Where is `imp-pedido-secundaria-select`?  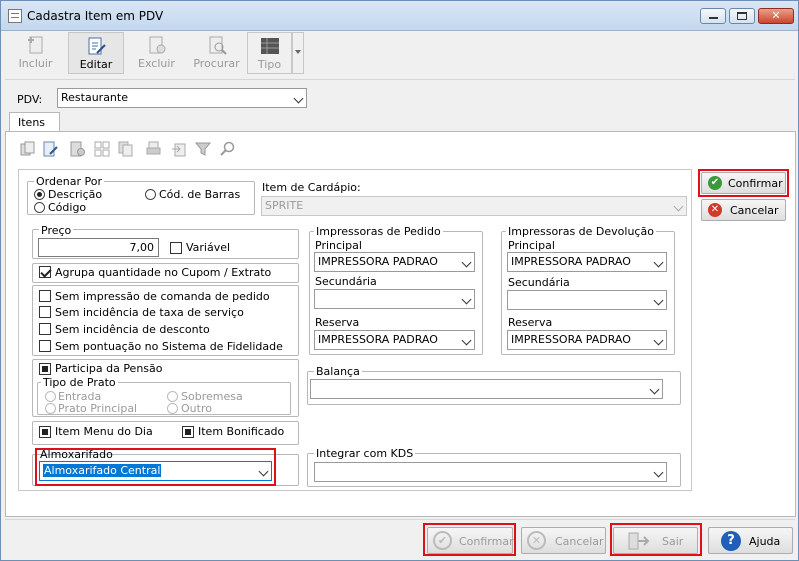 imp-pedido-secundaria-select is located at coordinates (394, 299).